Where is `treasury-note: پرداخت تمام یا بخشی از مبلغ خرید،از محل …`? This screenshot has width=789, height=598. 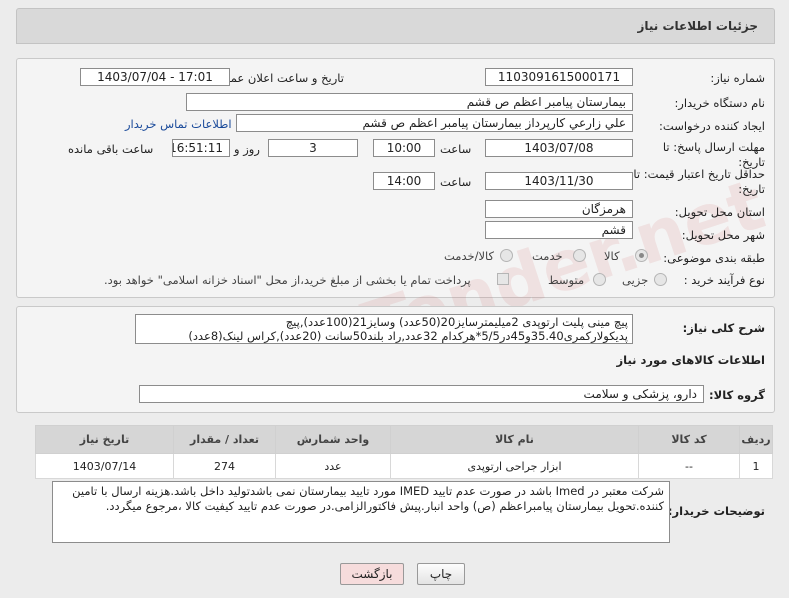 treasury-note: پرداخت تمام یا بخشی از مبلغ خرید،از محل … is located at coordinates (287, 280).